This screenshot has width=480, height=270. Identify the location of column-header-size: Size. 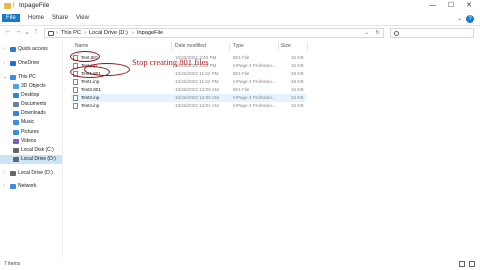
(286, 46).